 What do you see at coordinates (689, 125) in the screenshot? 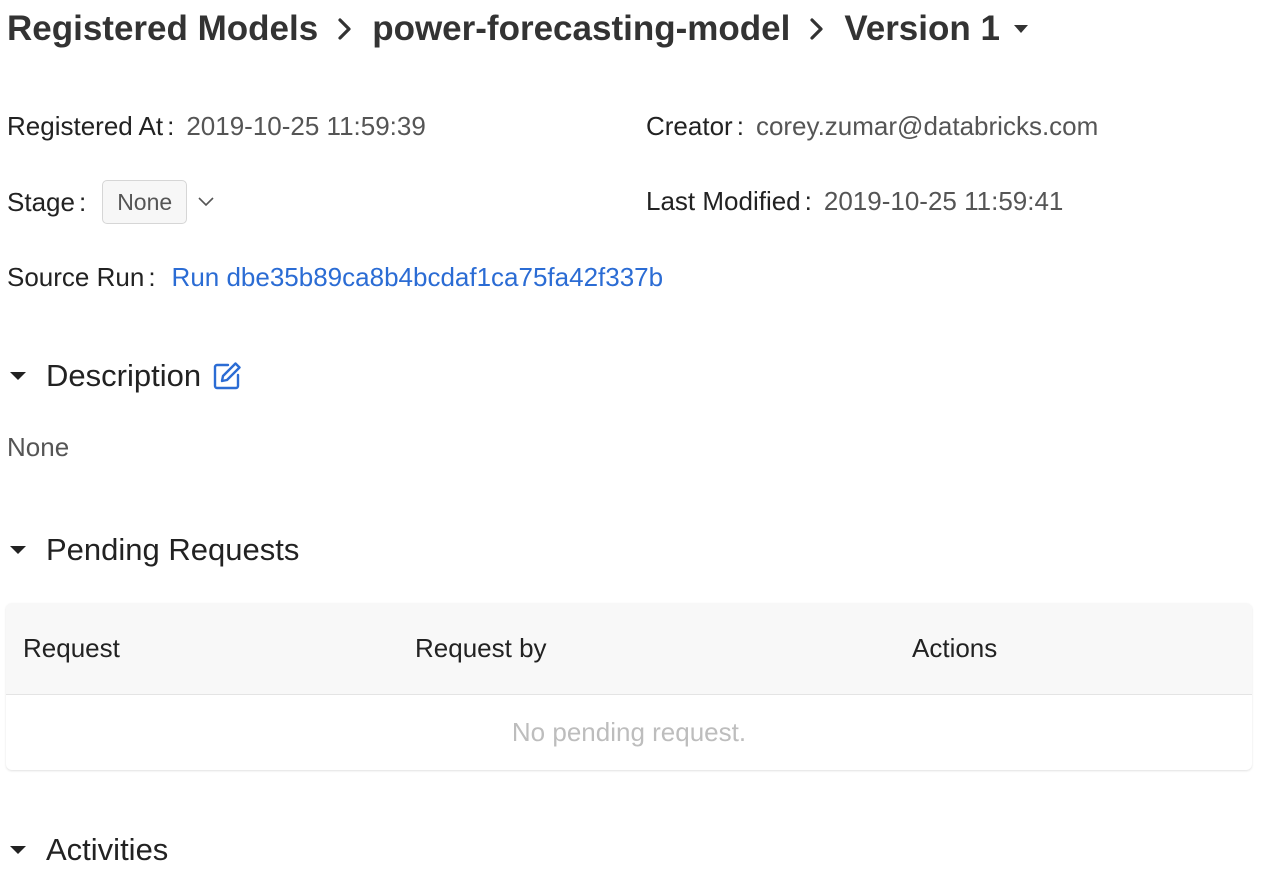
I see `creator-label: Creator` at bounding box center [689, 125].